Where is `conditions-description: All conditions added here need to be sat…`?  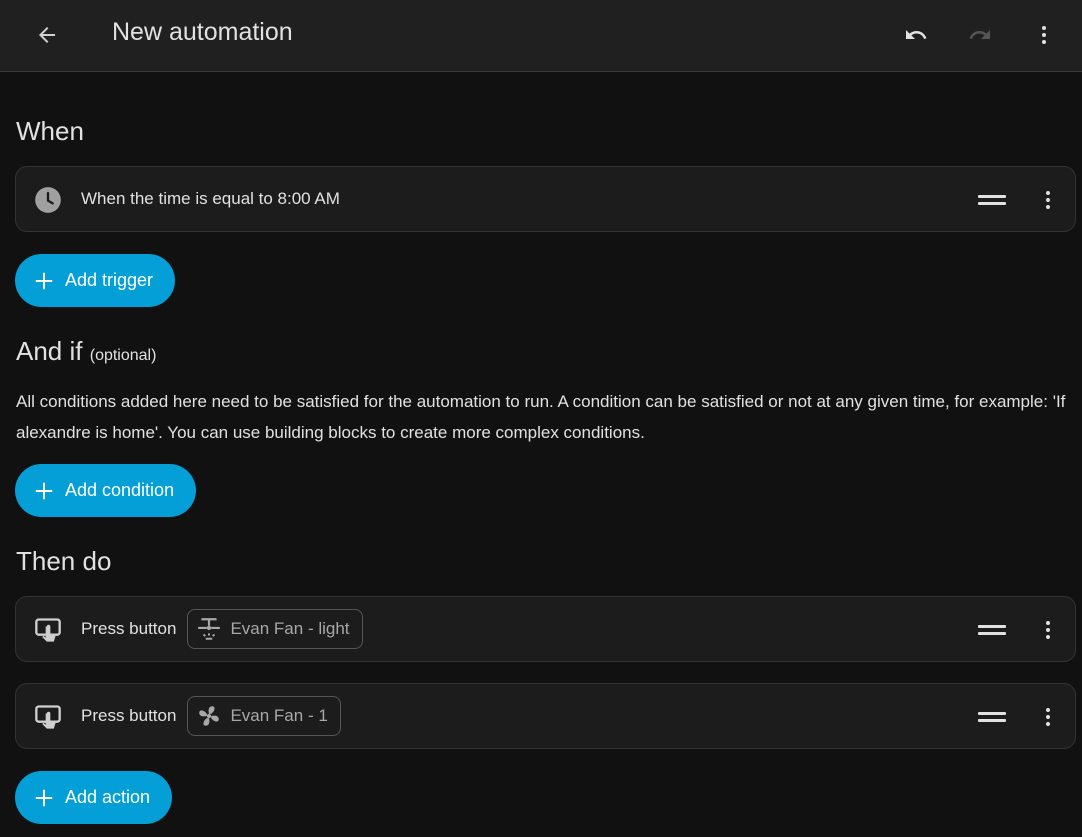 conditions-description: All conditions added here need to be sat… is located at coordinates (541, 417).